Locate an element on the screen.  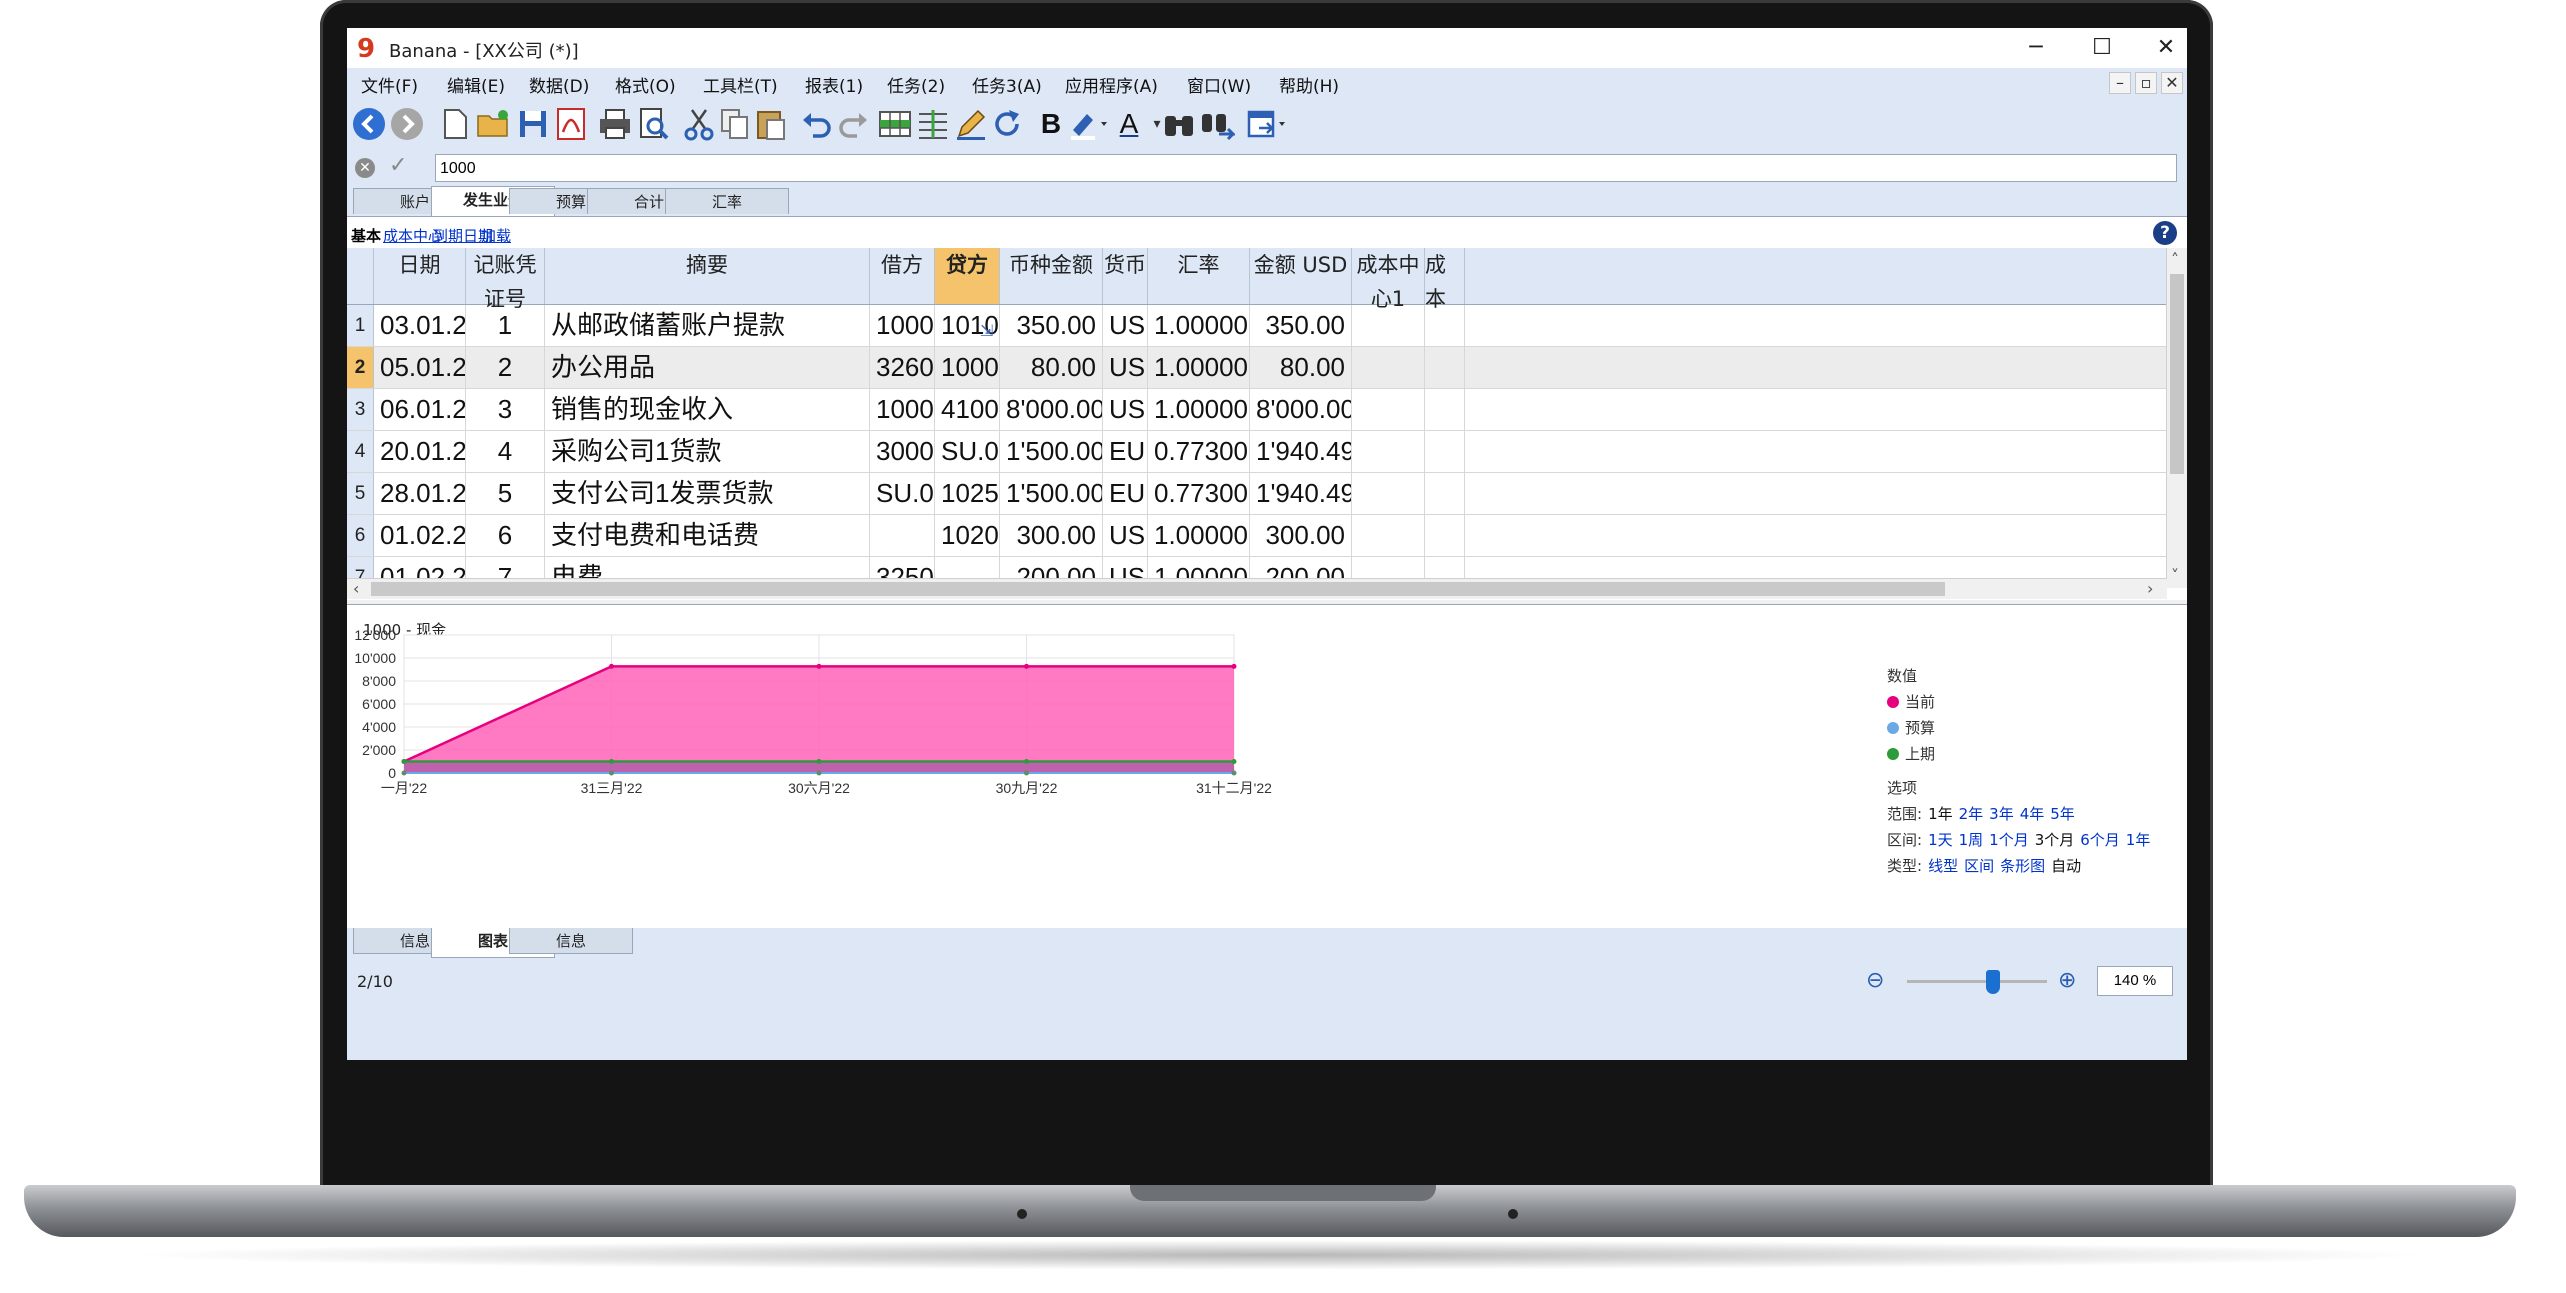
cell-description: 办公用品 is located at coordinates (707, 367).